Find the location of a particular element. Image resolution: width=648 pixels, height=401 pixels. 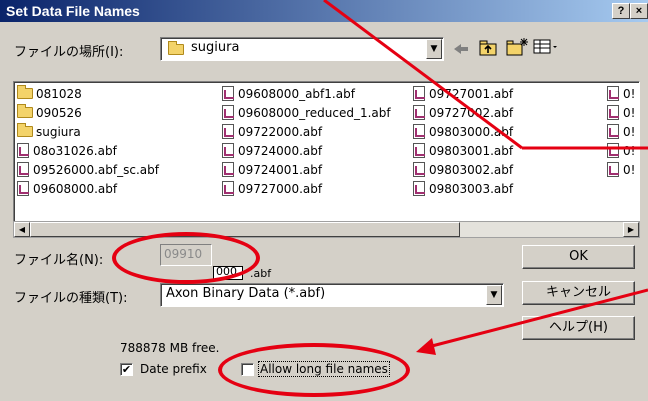

file-item: 08o31026.abf is located at coordinates (88, 150).